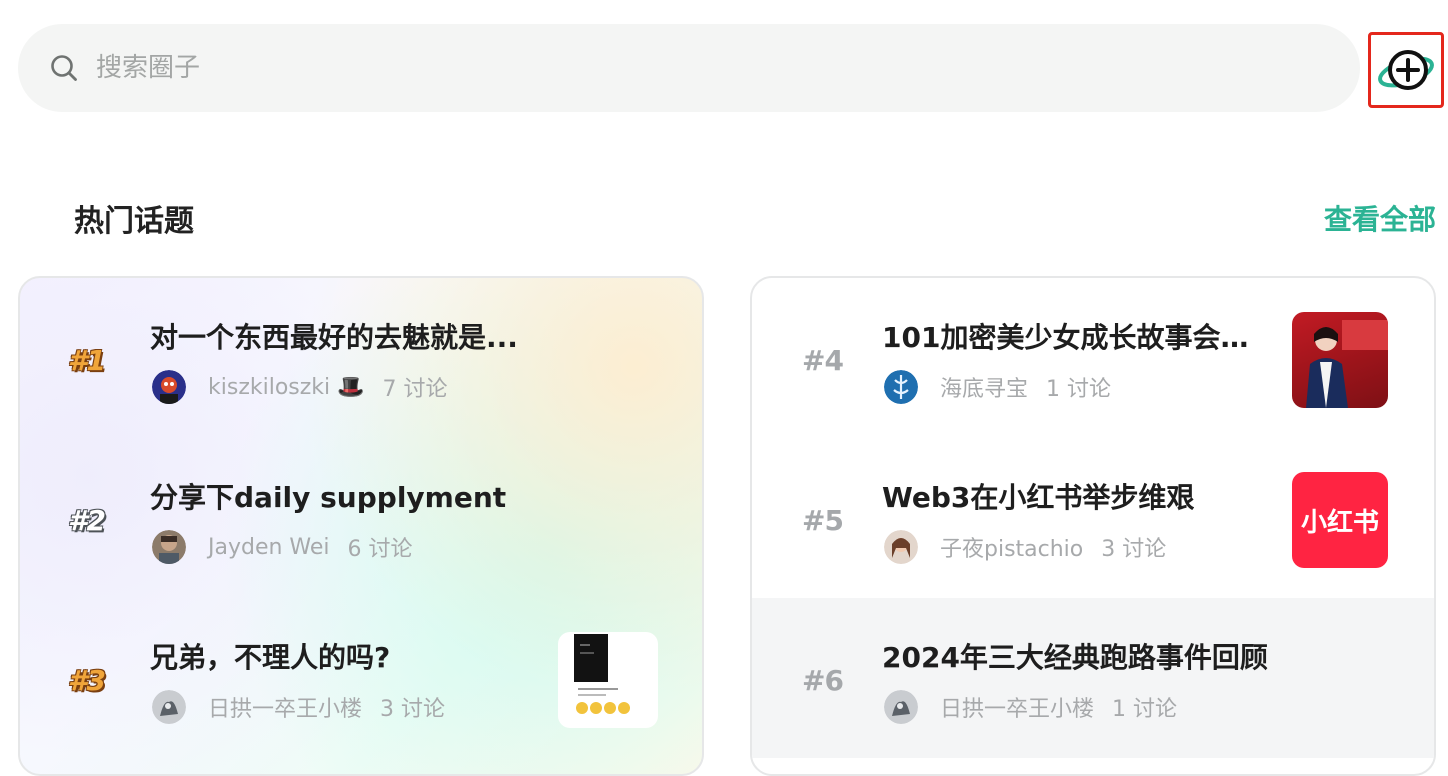 Image resolution: width=1448 pixels, height=776 pixels. What do you see at coordinates (134, 221) in the screenshot?
I see `section-title: 热门话题` at bounding box center [134, 221].